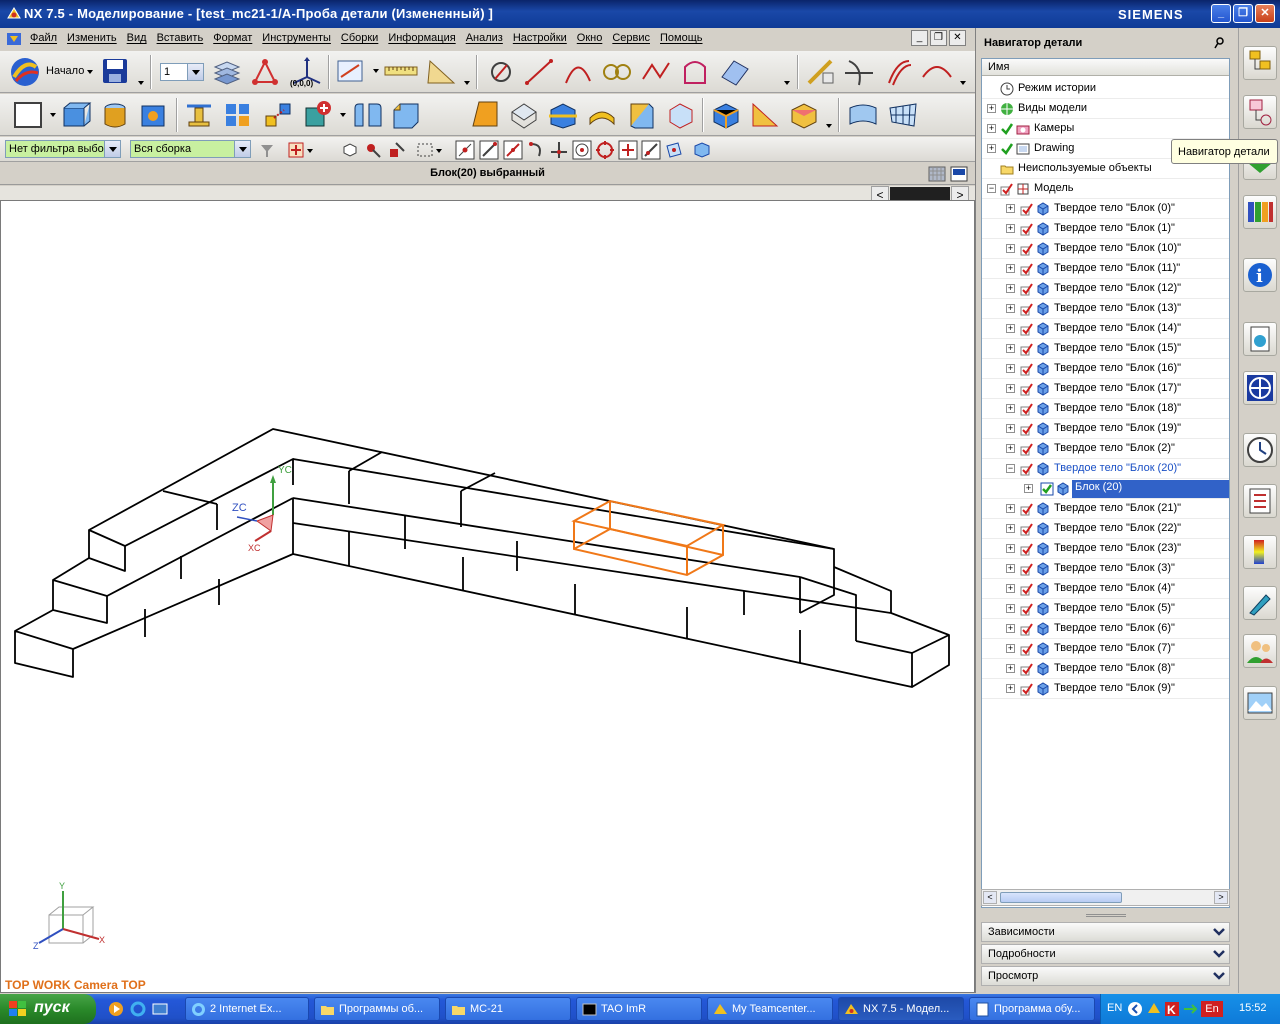 The width and height of the screenshot is (1280, 1024). I want to click on tree-node-solid-body: + Твердое тело "Блок (7)", so click(1105, 649).